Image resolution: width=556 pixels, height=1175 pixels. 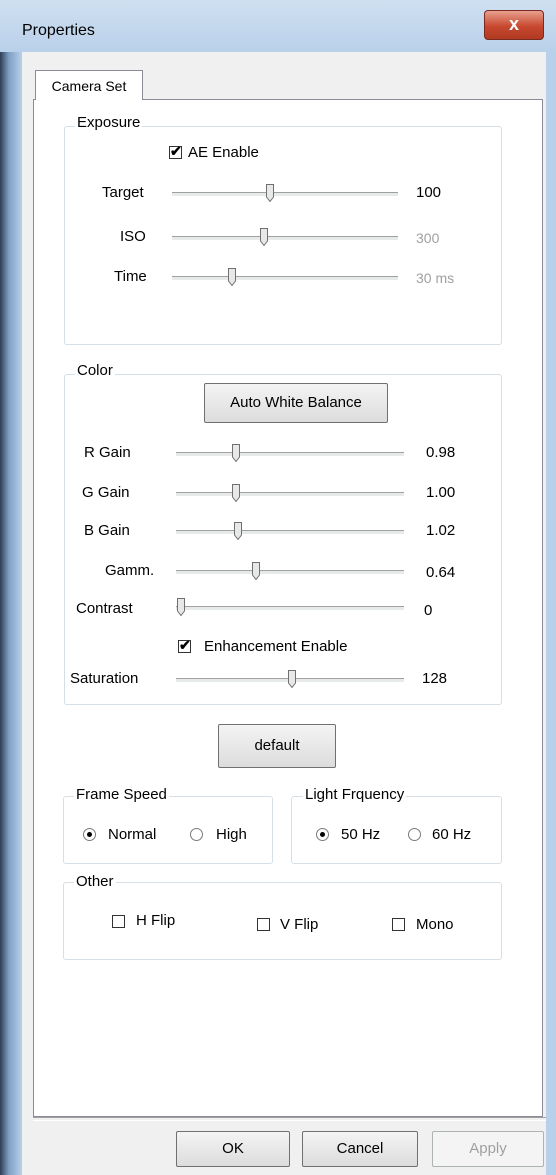 I want to click on contrast-label: Contrast, so click(x=104, y=608).